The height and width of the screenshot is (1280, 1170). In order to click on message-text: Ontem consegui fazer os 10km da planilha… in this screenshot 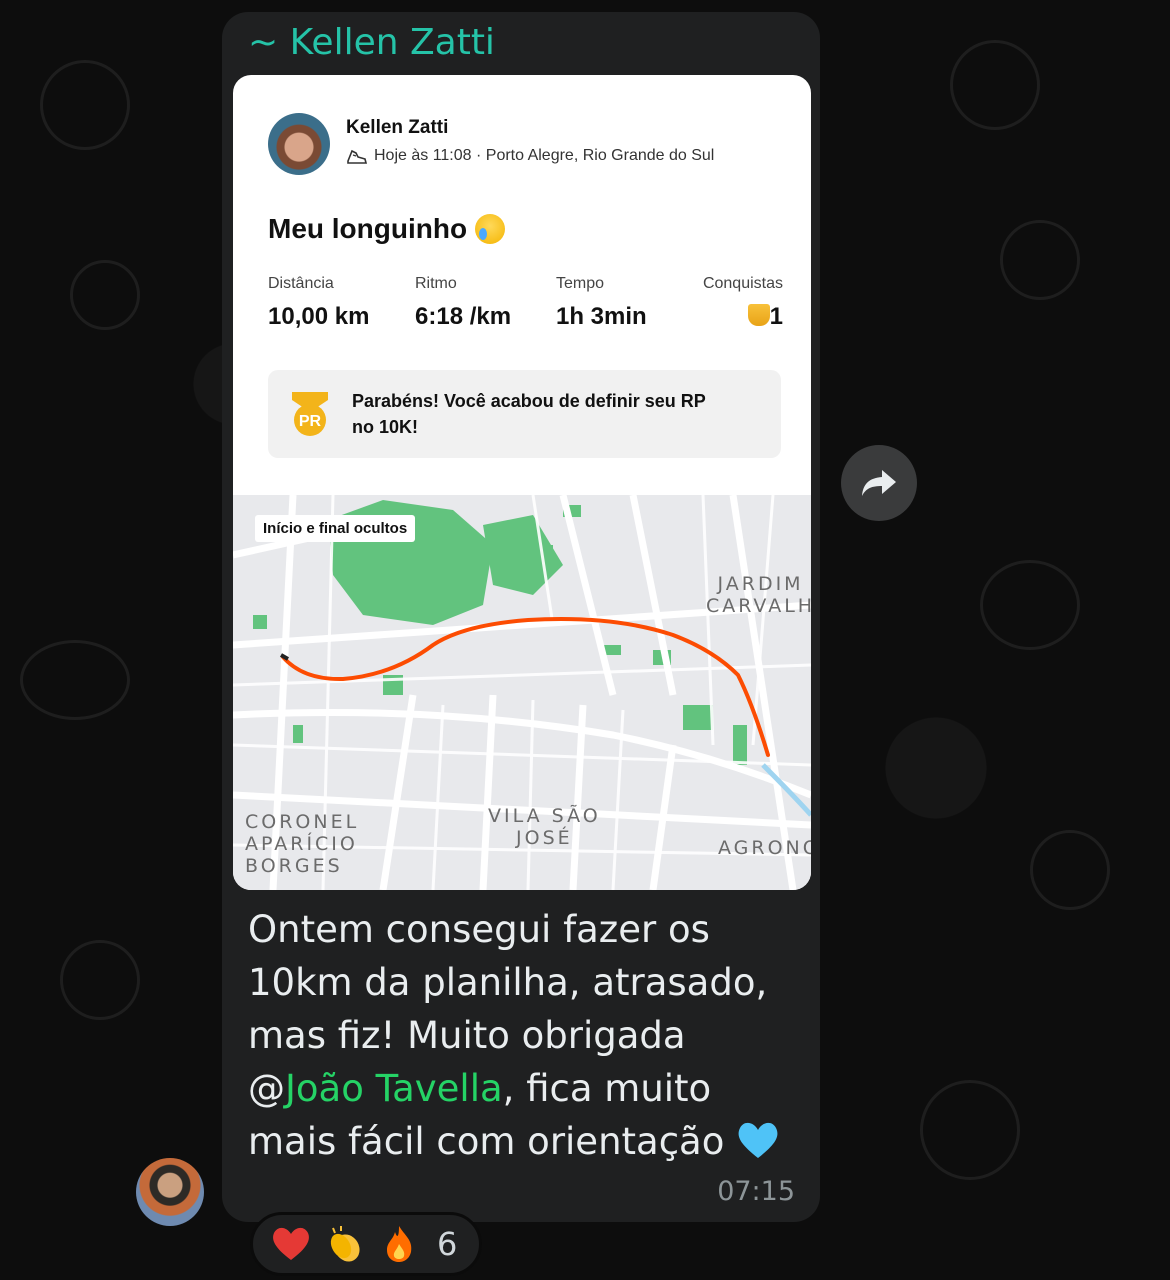, I will do `click(528, 1035)`.